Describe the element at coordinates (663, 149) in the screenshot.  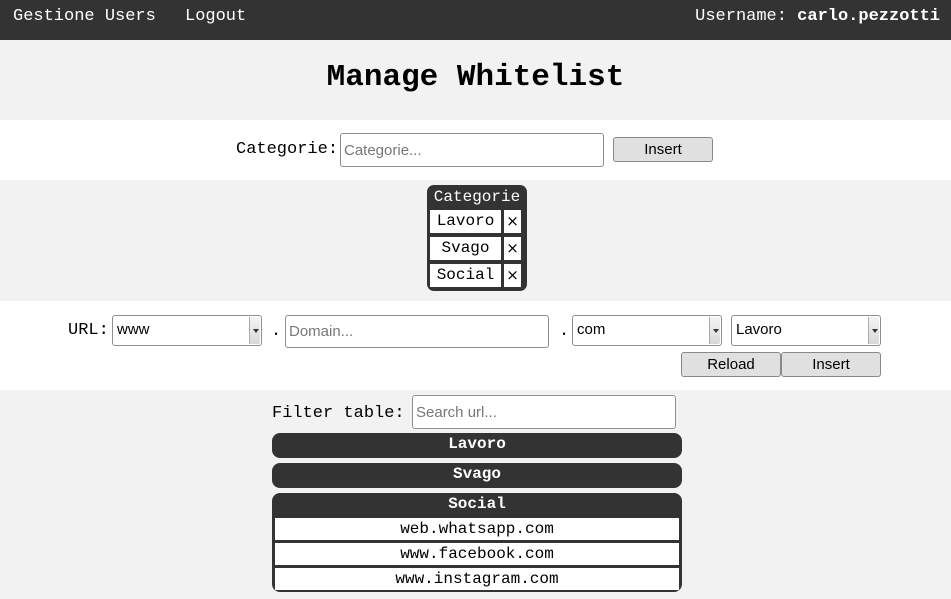
I see `category-insert-button: Insert` at that location.